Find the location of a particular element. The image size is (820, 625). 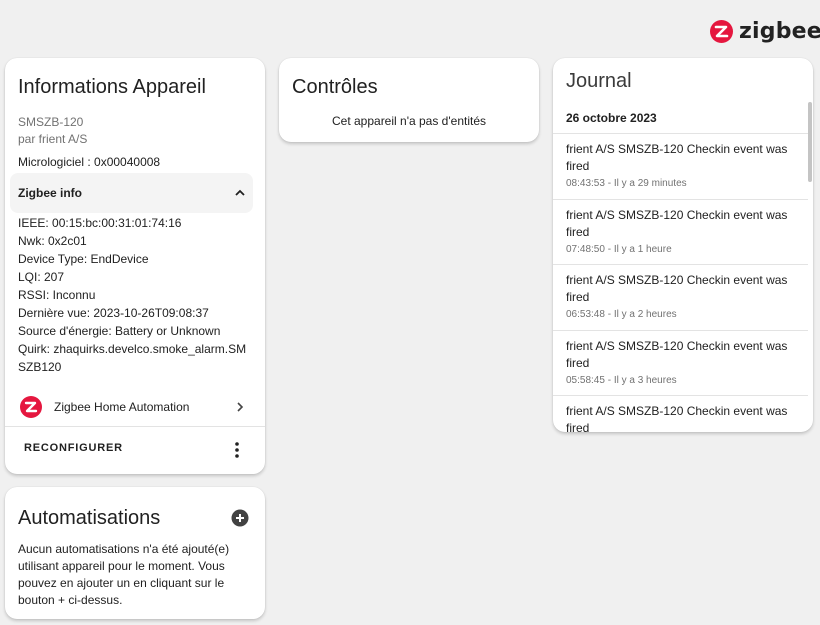

journal-entry-time: 05:58:45 - Il y a 3 heures is located at coordinates (621, 380).